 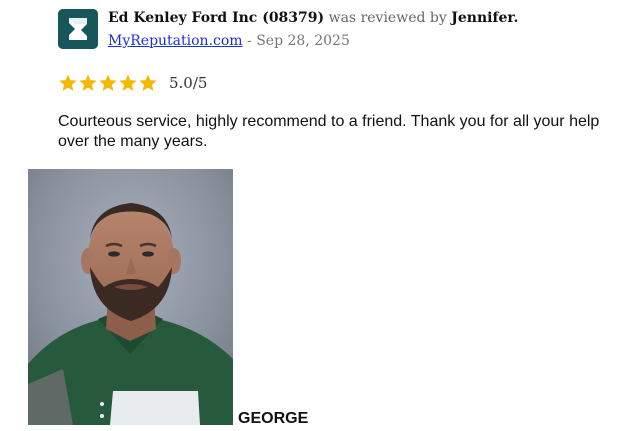 I want to click on reviewer-name: Jennifer., so click(x=485, y=18).